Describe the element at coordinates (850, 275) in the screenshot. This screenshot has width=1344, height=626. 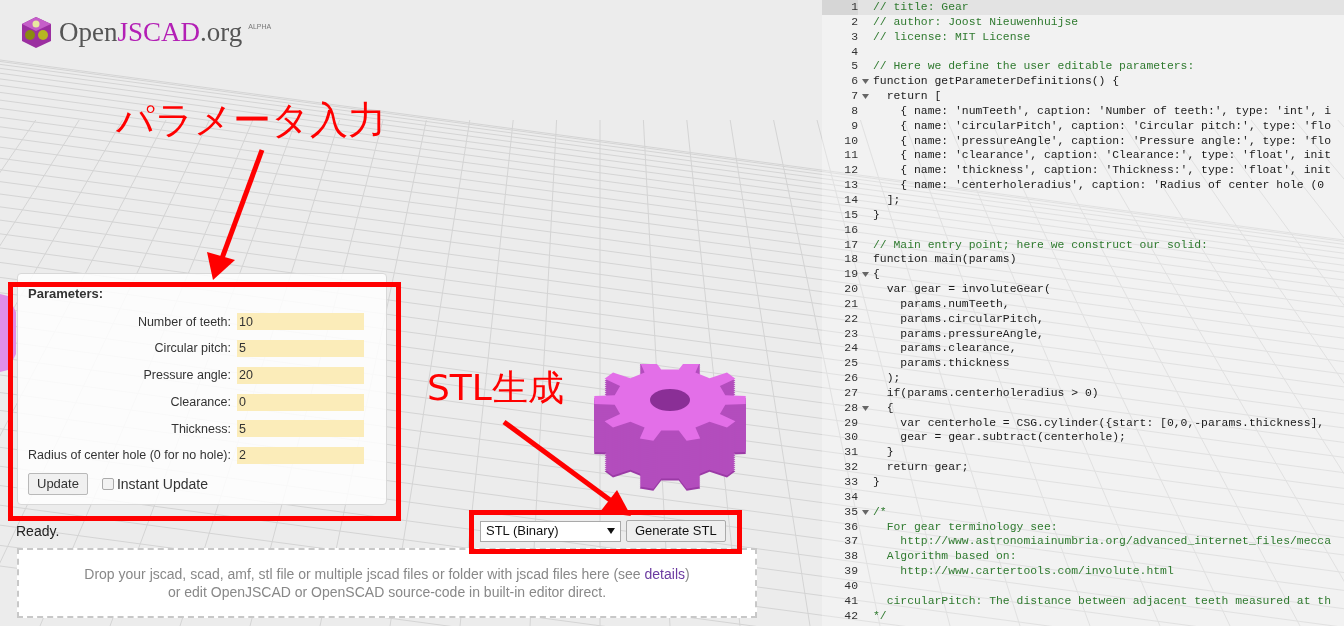
I see `line-number: 19` at that location.